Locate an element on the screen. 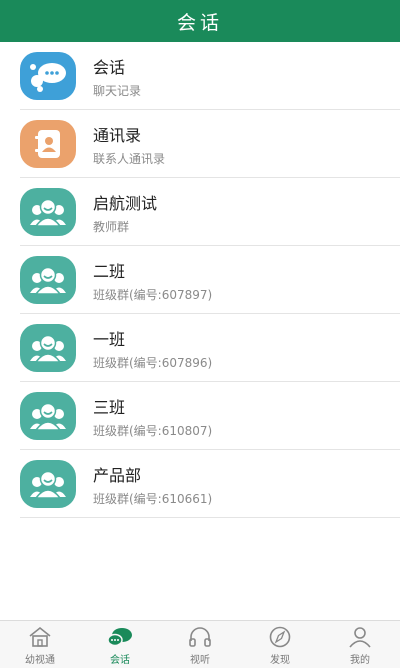 The width and height of the screenshot is (400, 668). tab-home: 幼视通 is located at coordinates (40, 644).